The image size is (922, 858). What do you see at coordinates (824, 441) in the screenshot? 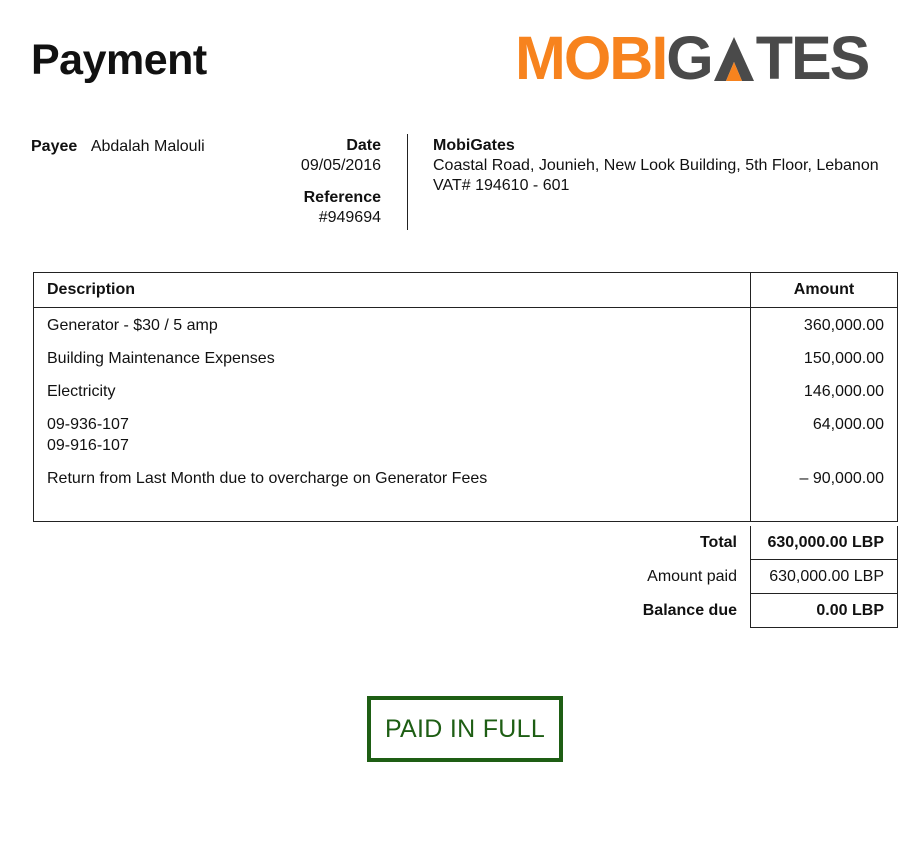
I see `row-amount: 64,000.00` at bounding box center [824, 441].